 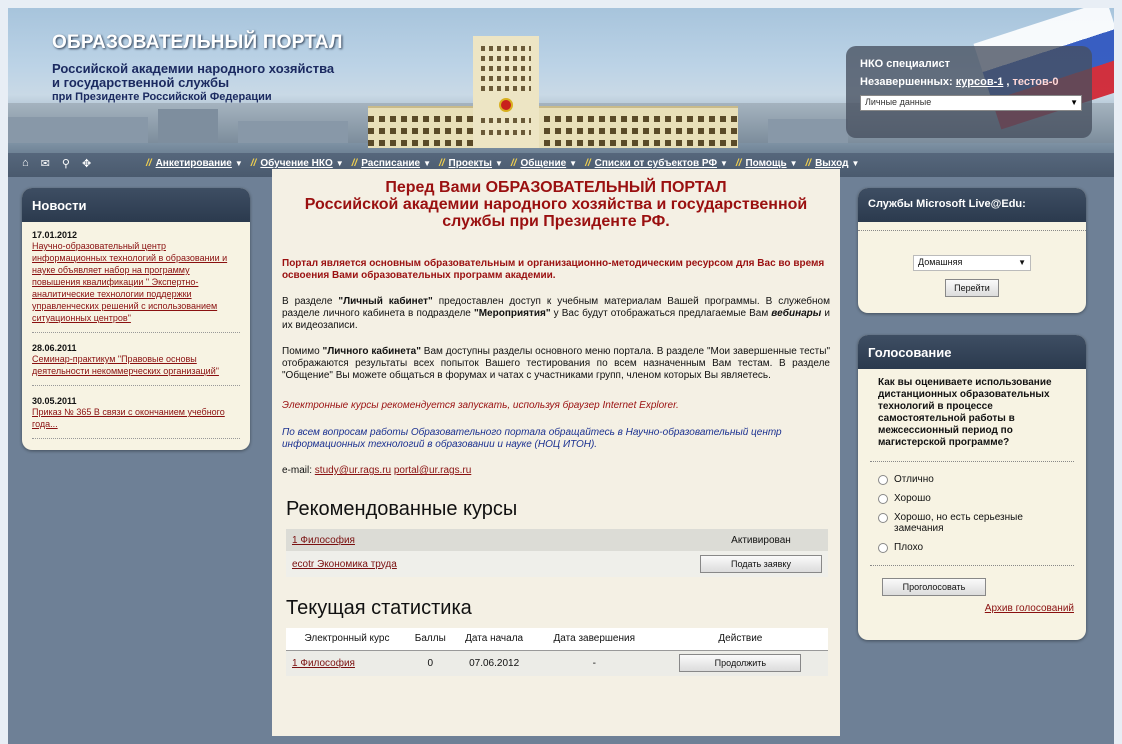 What do you see at coordinates (1036, 82) in the screenshot?
I see `unfinished-tests-link: тестов-0` at bounding box center [1036, 82].